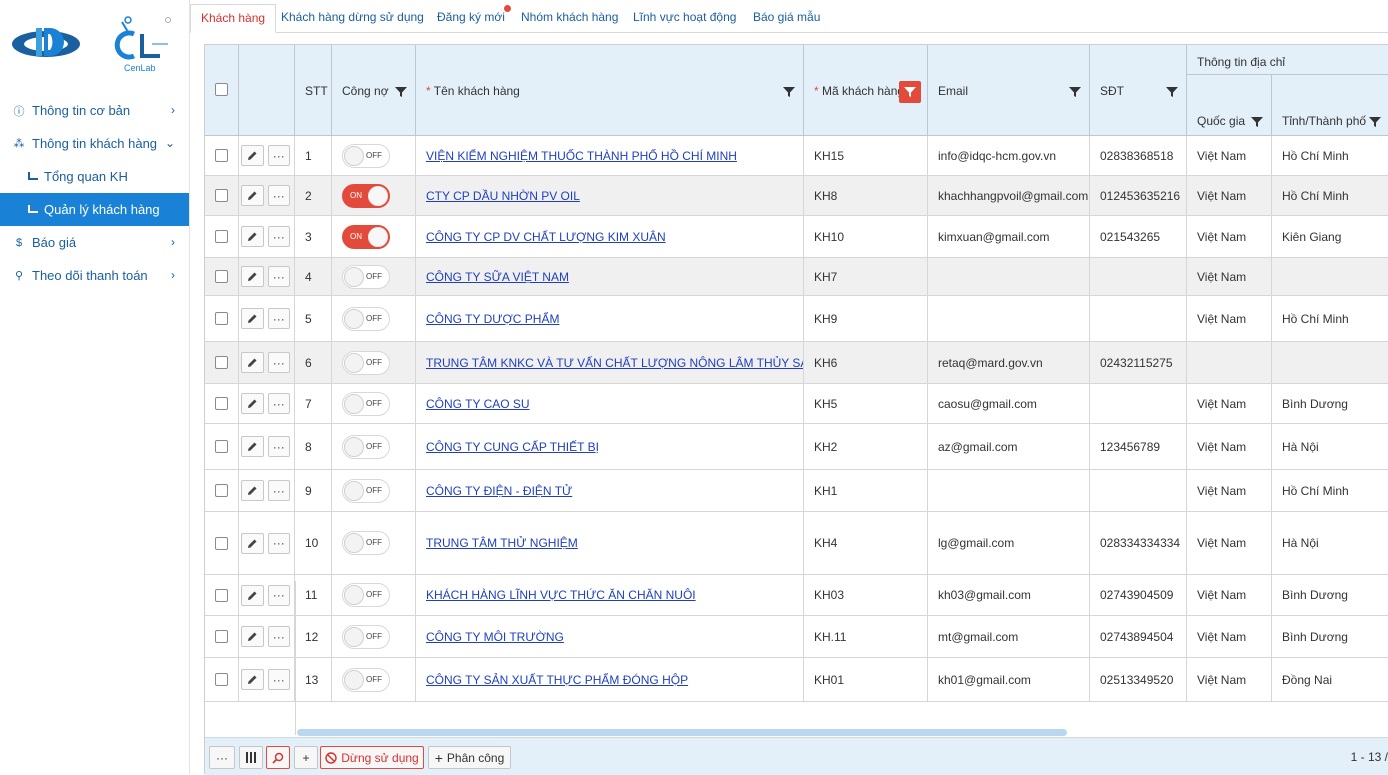 The image size is (1388, 775). What do you see at coordinates (684, 18) in the screenshot?
I see `tab-fields-of-activity: Lĩnh vực hoạt động` at bounding box center [684, 18].